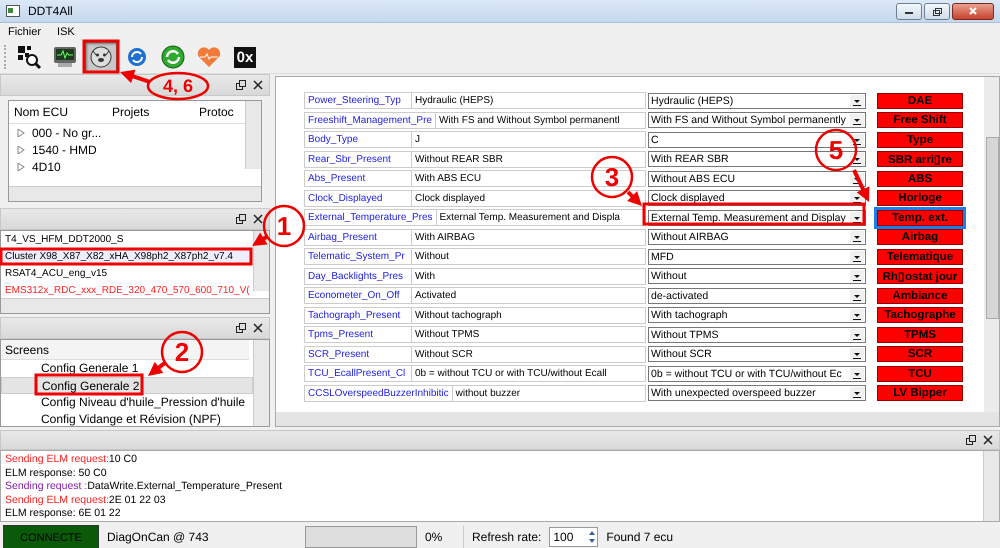  Describe the element at coordinates (50, 11) in the screenshot. I see `window-title: DDT4All` at that location.